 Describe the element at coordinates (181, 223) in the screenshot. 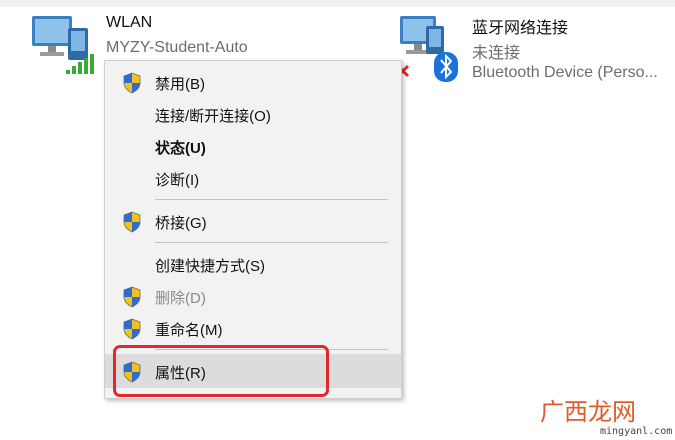

I see `menu-item-label: 桥接(G)` at that location.